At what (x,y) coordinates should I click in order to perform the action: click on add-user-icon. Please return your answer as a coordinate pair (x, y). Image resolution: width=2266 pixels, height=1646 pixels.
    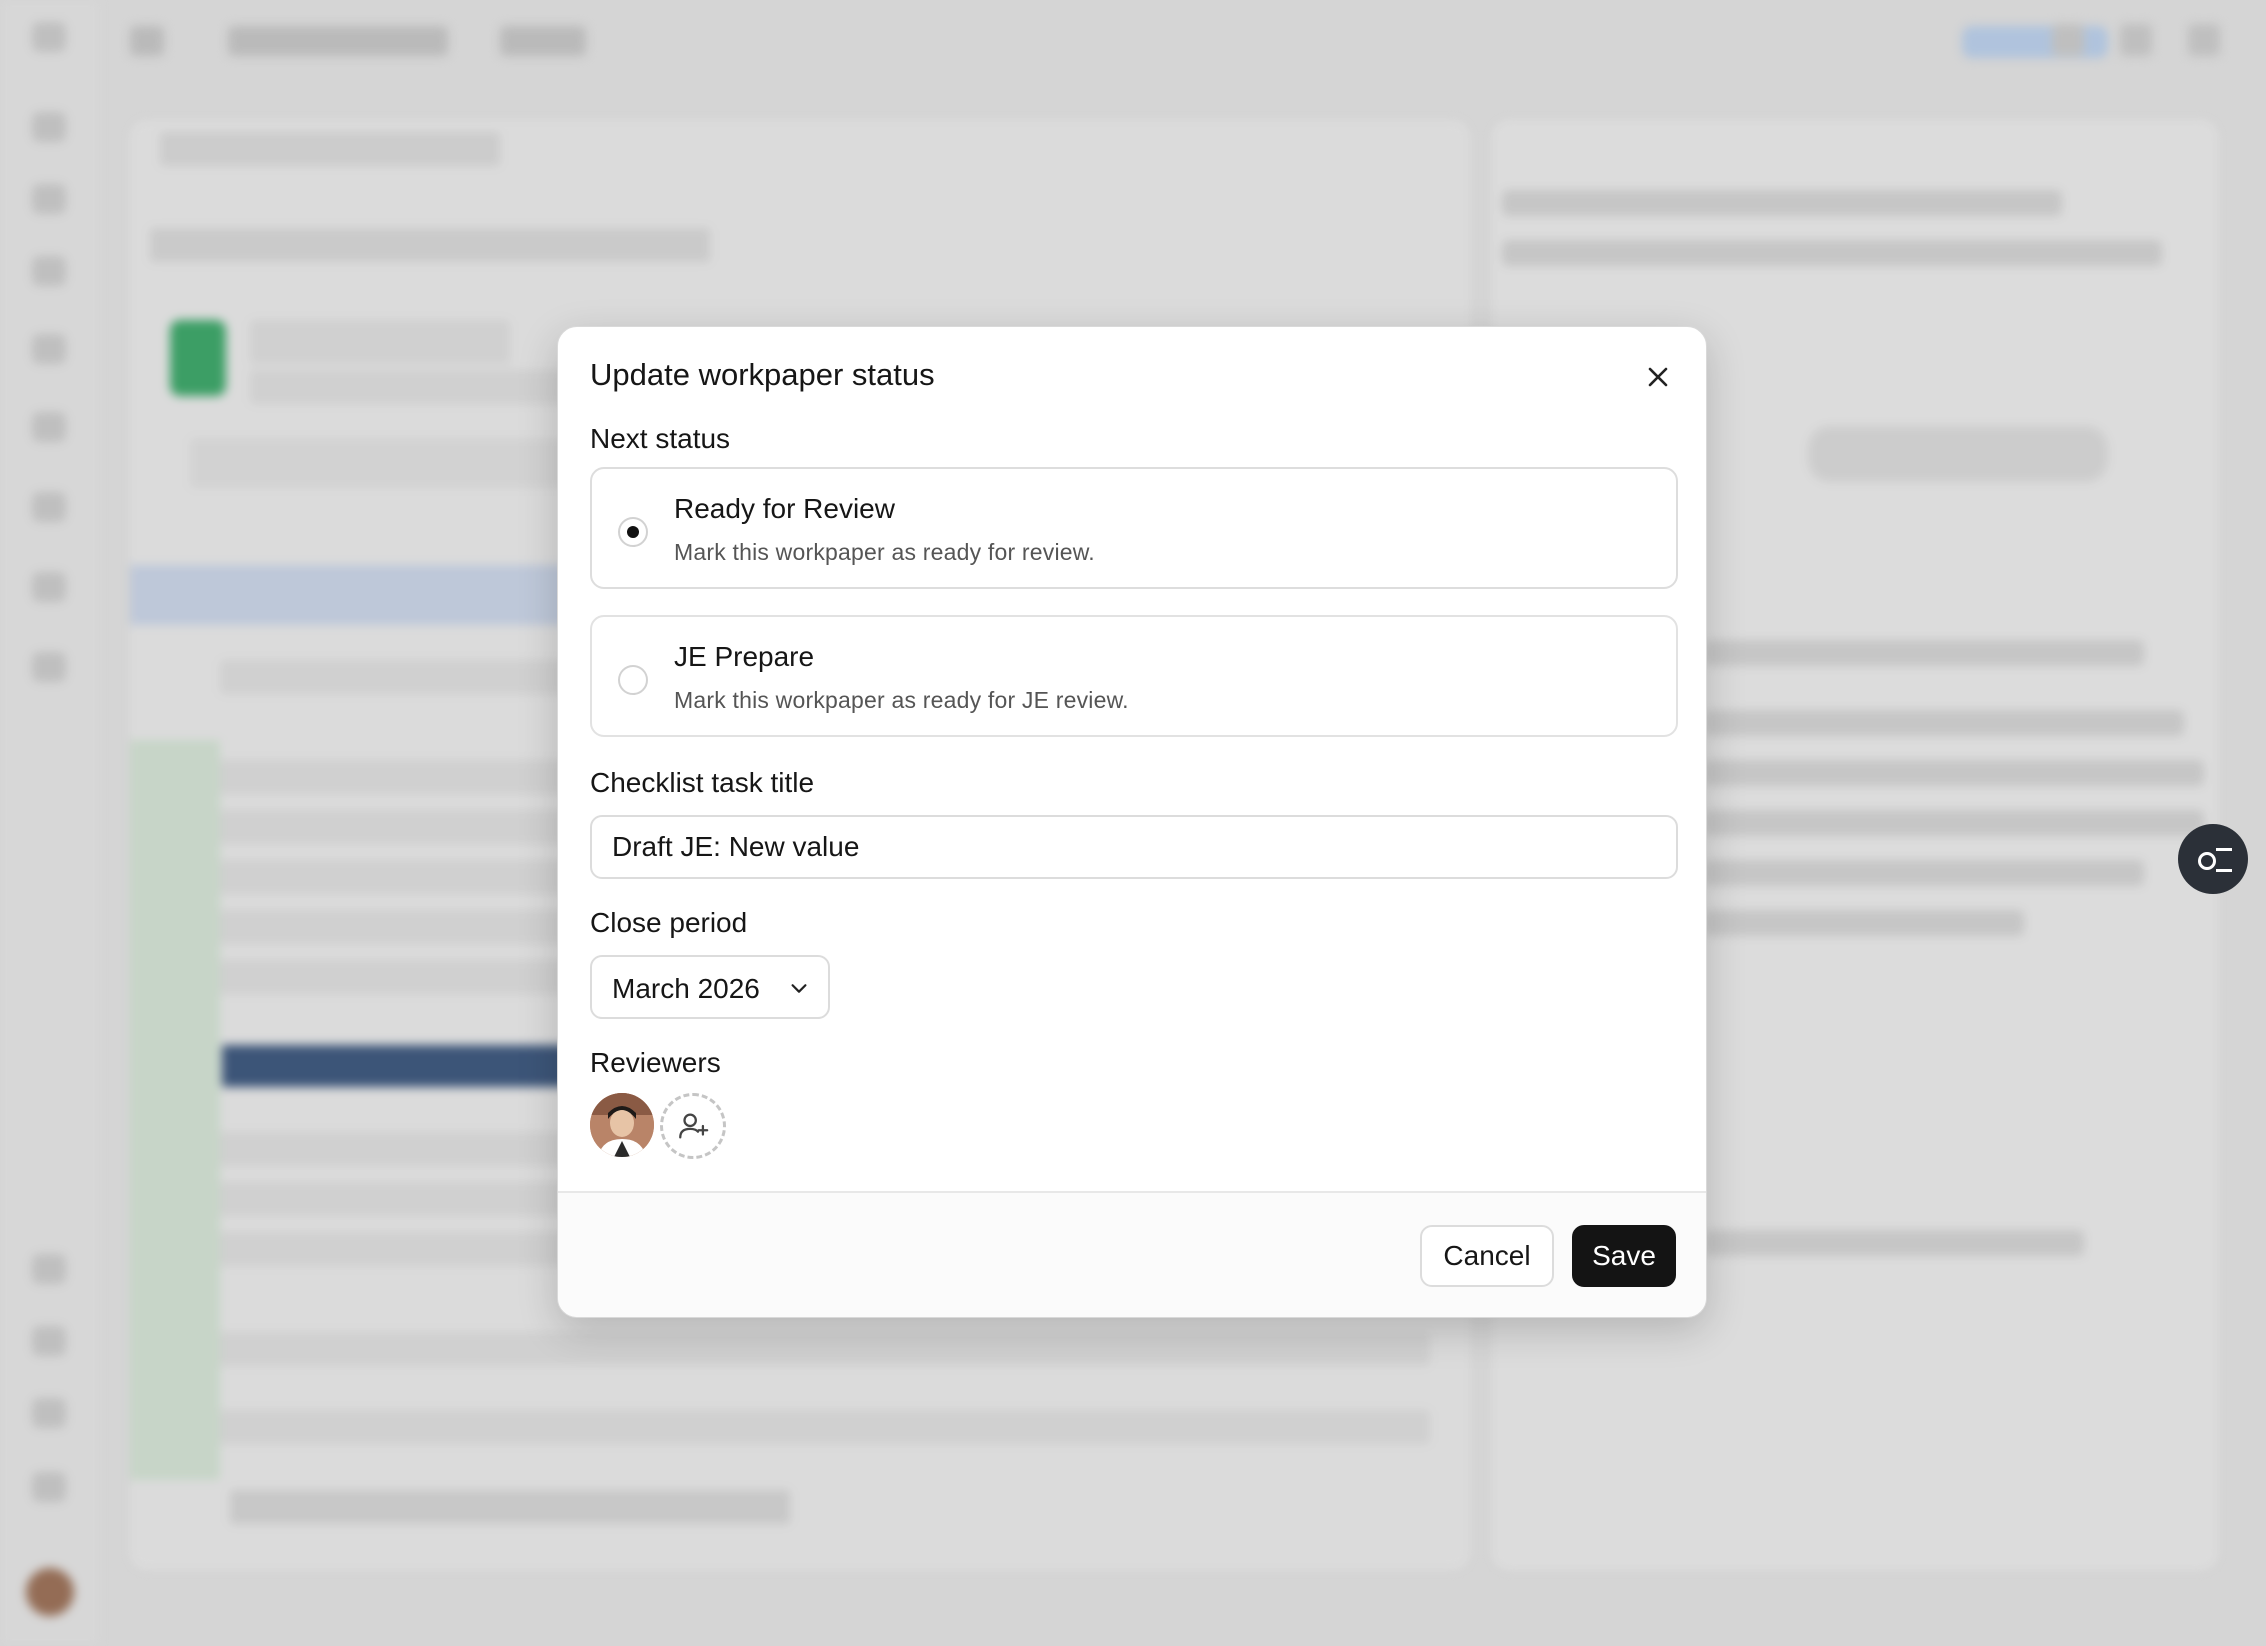
    Looking at the image, I should click on (694, 1126).